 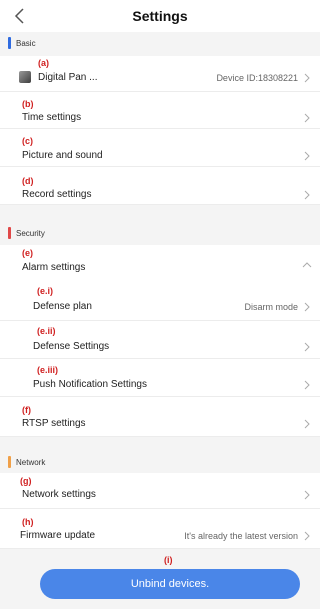 What do you see at coordinates (9, 43) in the screenshot?
I see `section-accent-basic` at bounding box center [9, 43].